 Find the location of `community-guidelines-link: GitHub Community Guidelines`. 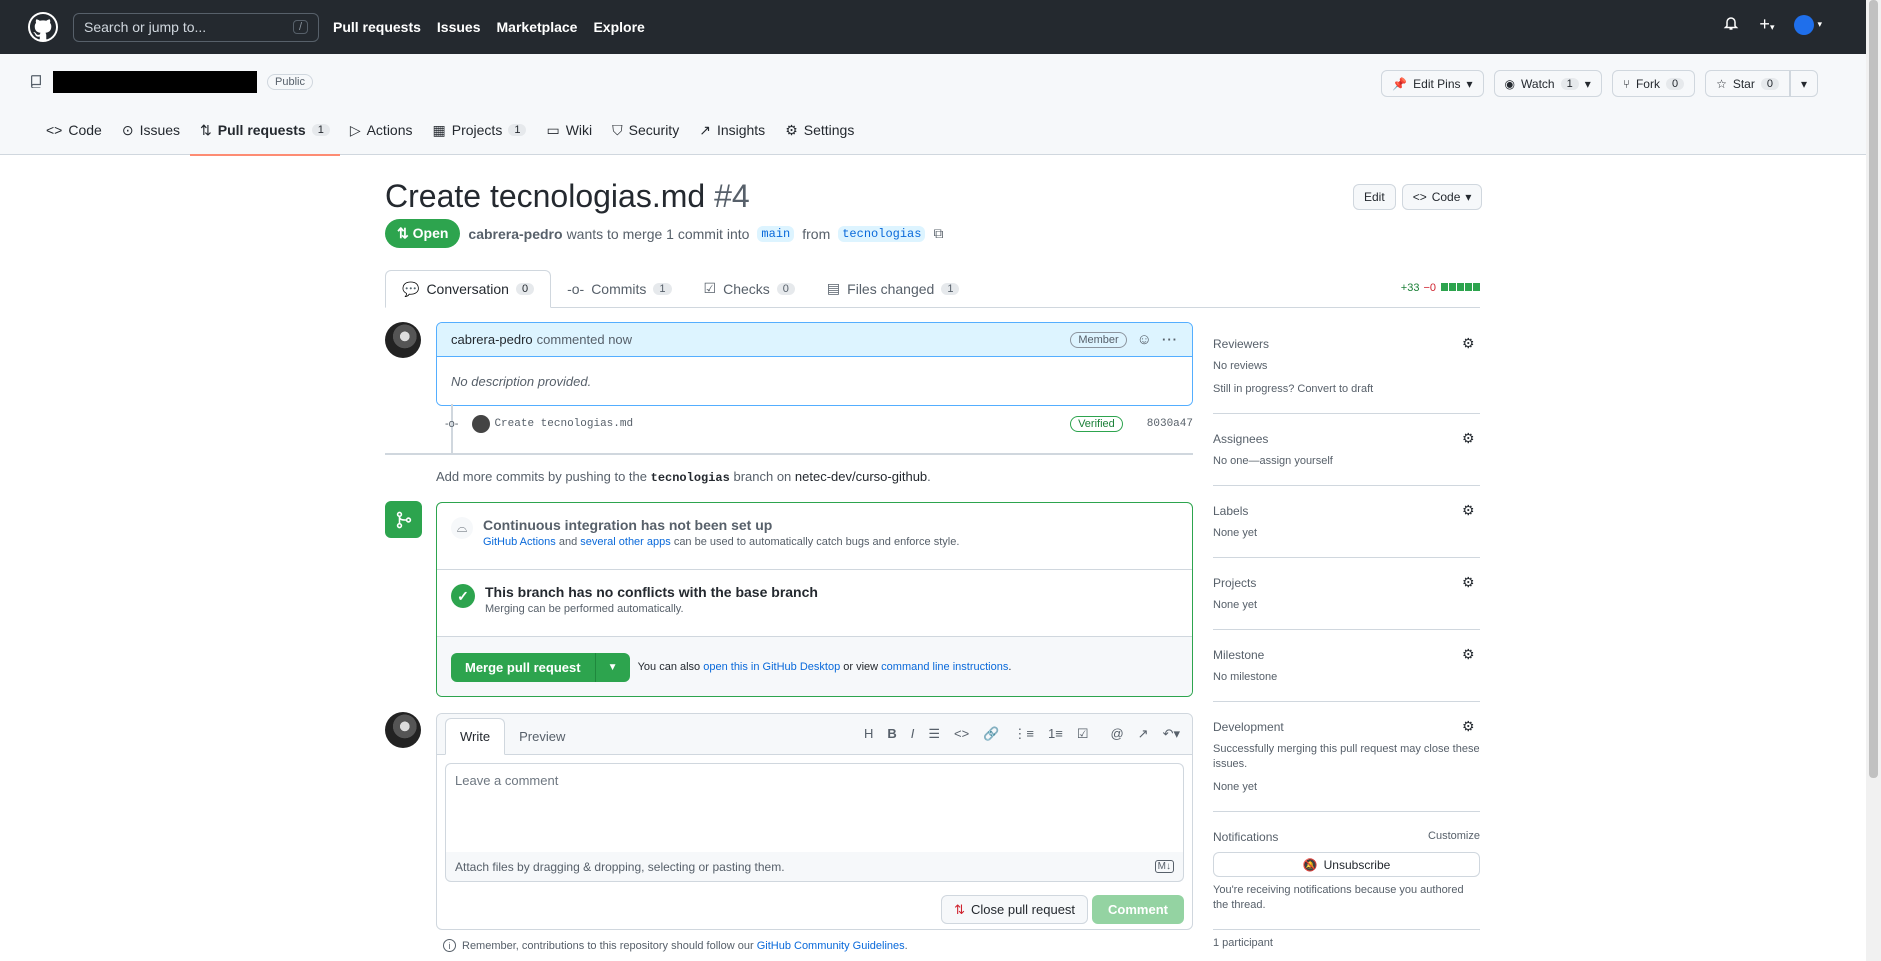

community-guidelines-link: GitHub Community Guidelines is located at coordinates (831, 946).